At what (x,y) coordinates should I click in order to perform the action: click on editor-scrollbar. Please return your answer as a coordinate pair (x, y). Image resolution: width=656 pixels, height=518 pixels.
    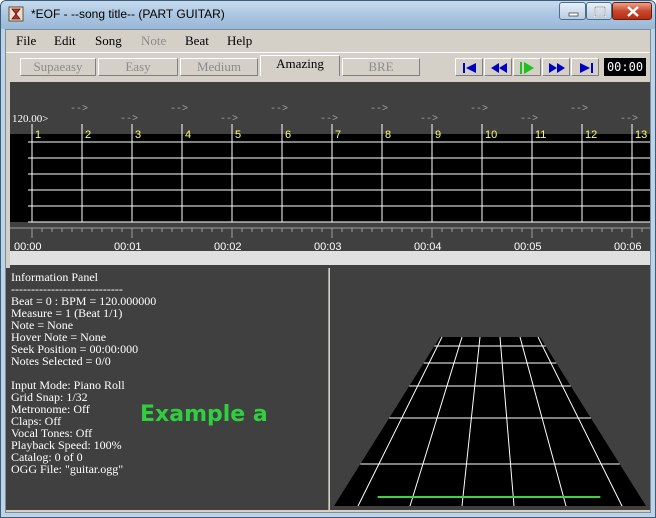
    Looking at the image, I should click on (330, 258).